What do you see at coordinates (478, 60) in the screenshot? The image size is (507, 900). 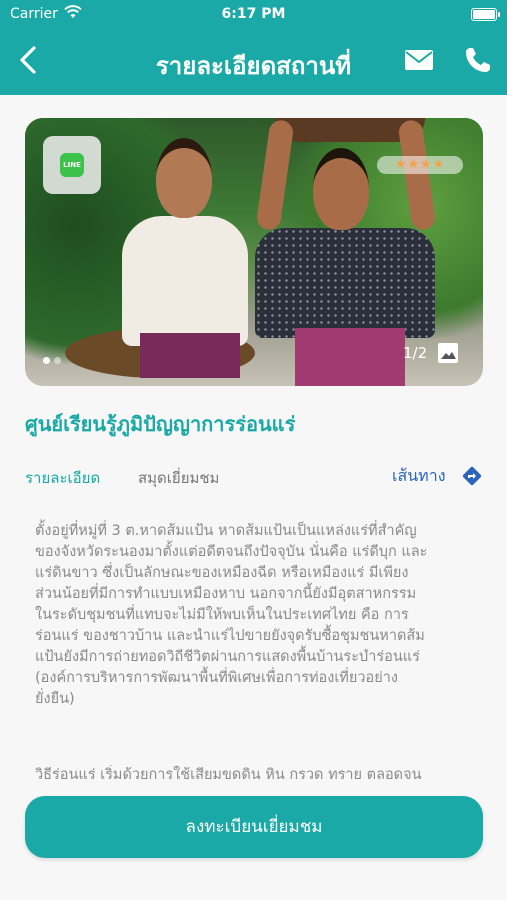 I see `phone-icon` at bounding box center [478, 60].